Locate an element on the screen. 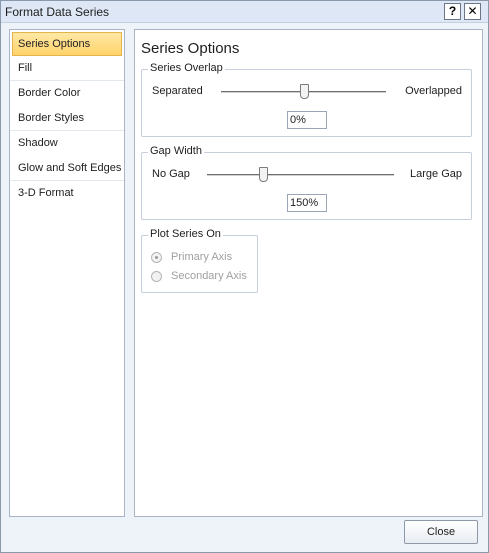 The height and width of the screenshot is (553, 489). large-gap-label: Large Gap is located at coordinates (436, 174).